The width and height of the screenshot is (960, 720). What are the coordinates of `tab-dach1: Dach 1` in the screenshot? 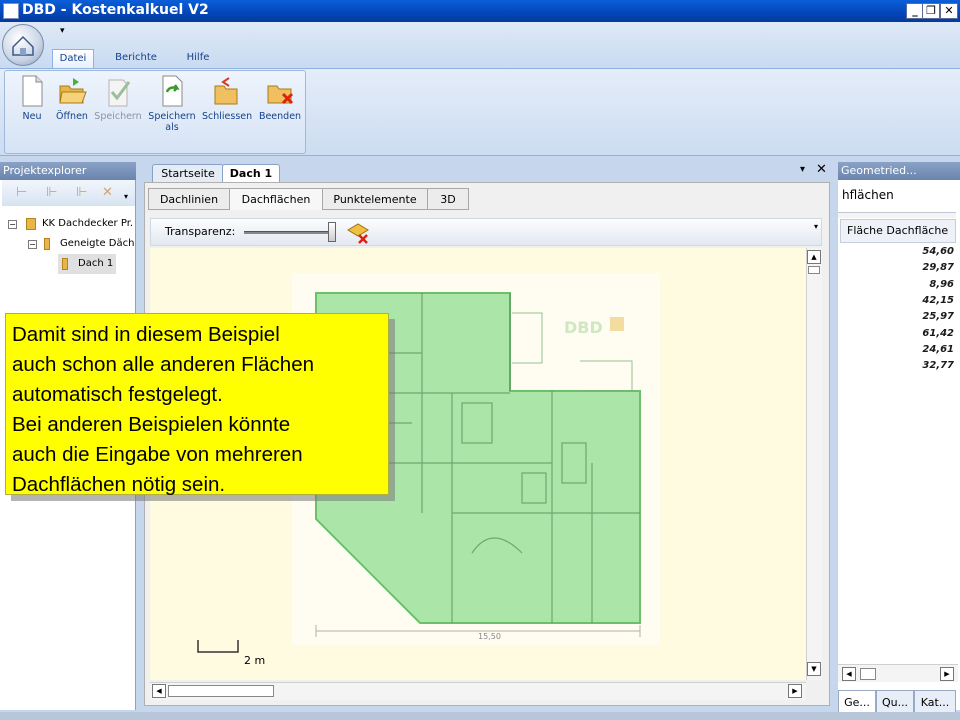 It's located at (251, 173).